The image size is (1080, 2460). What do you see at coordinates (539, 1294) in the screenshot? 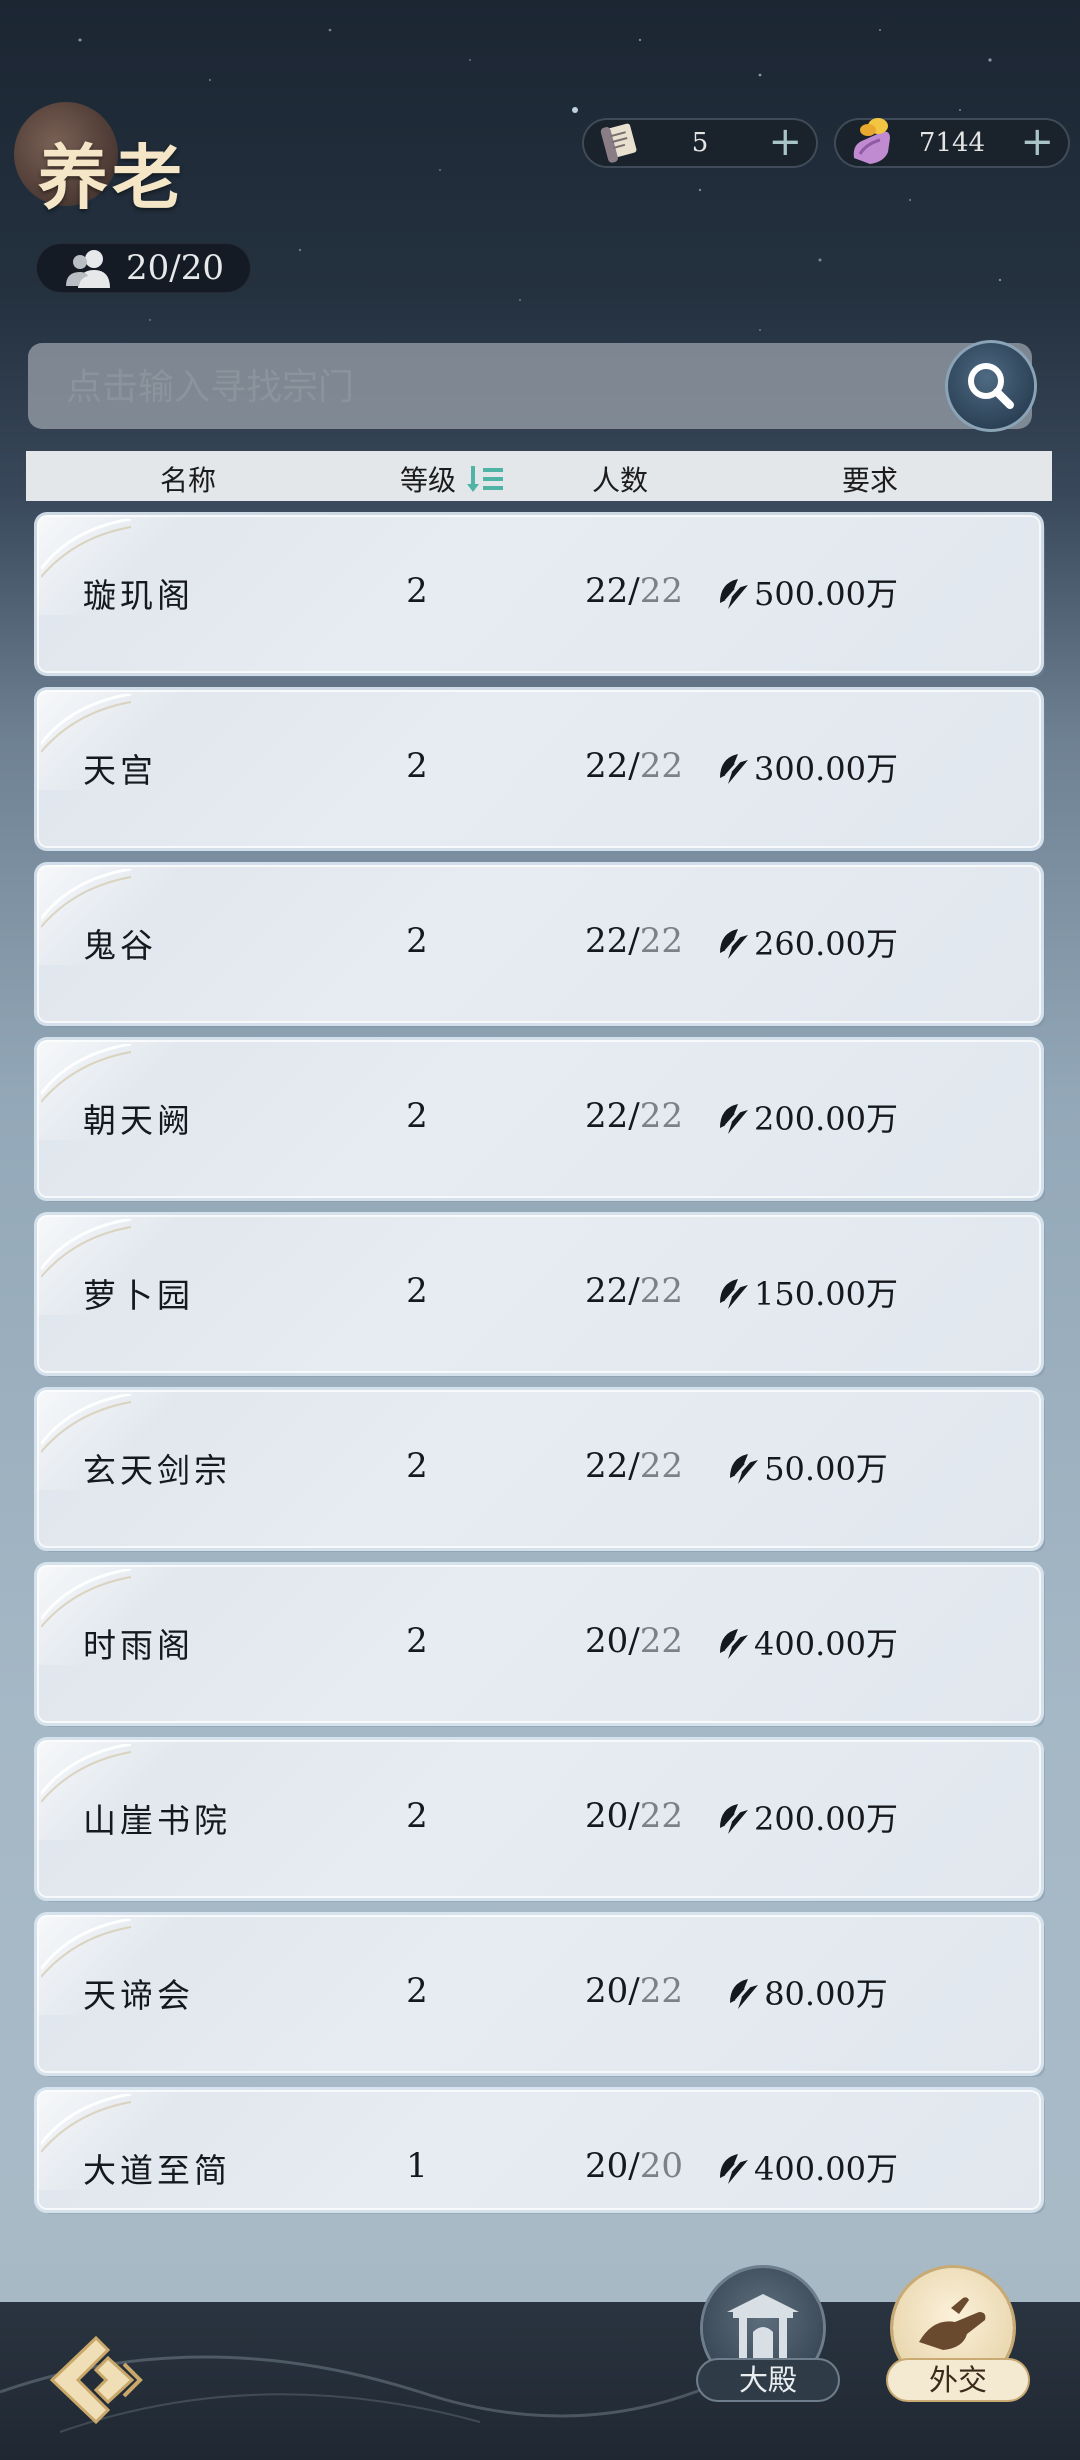
I see `sect-row: 萝卜园 2 22/22 150.00万` at bounding box center [539, 1294].